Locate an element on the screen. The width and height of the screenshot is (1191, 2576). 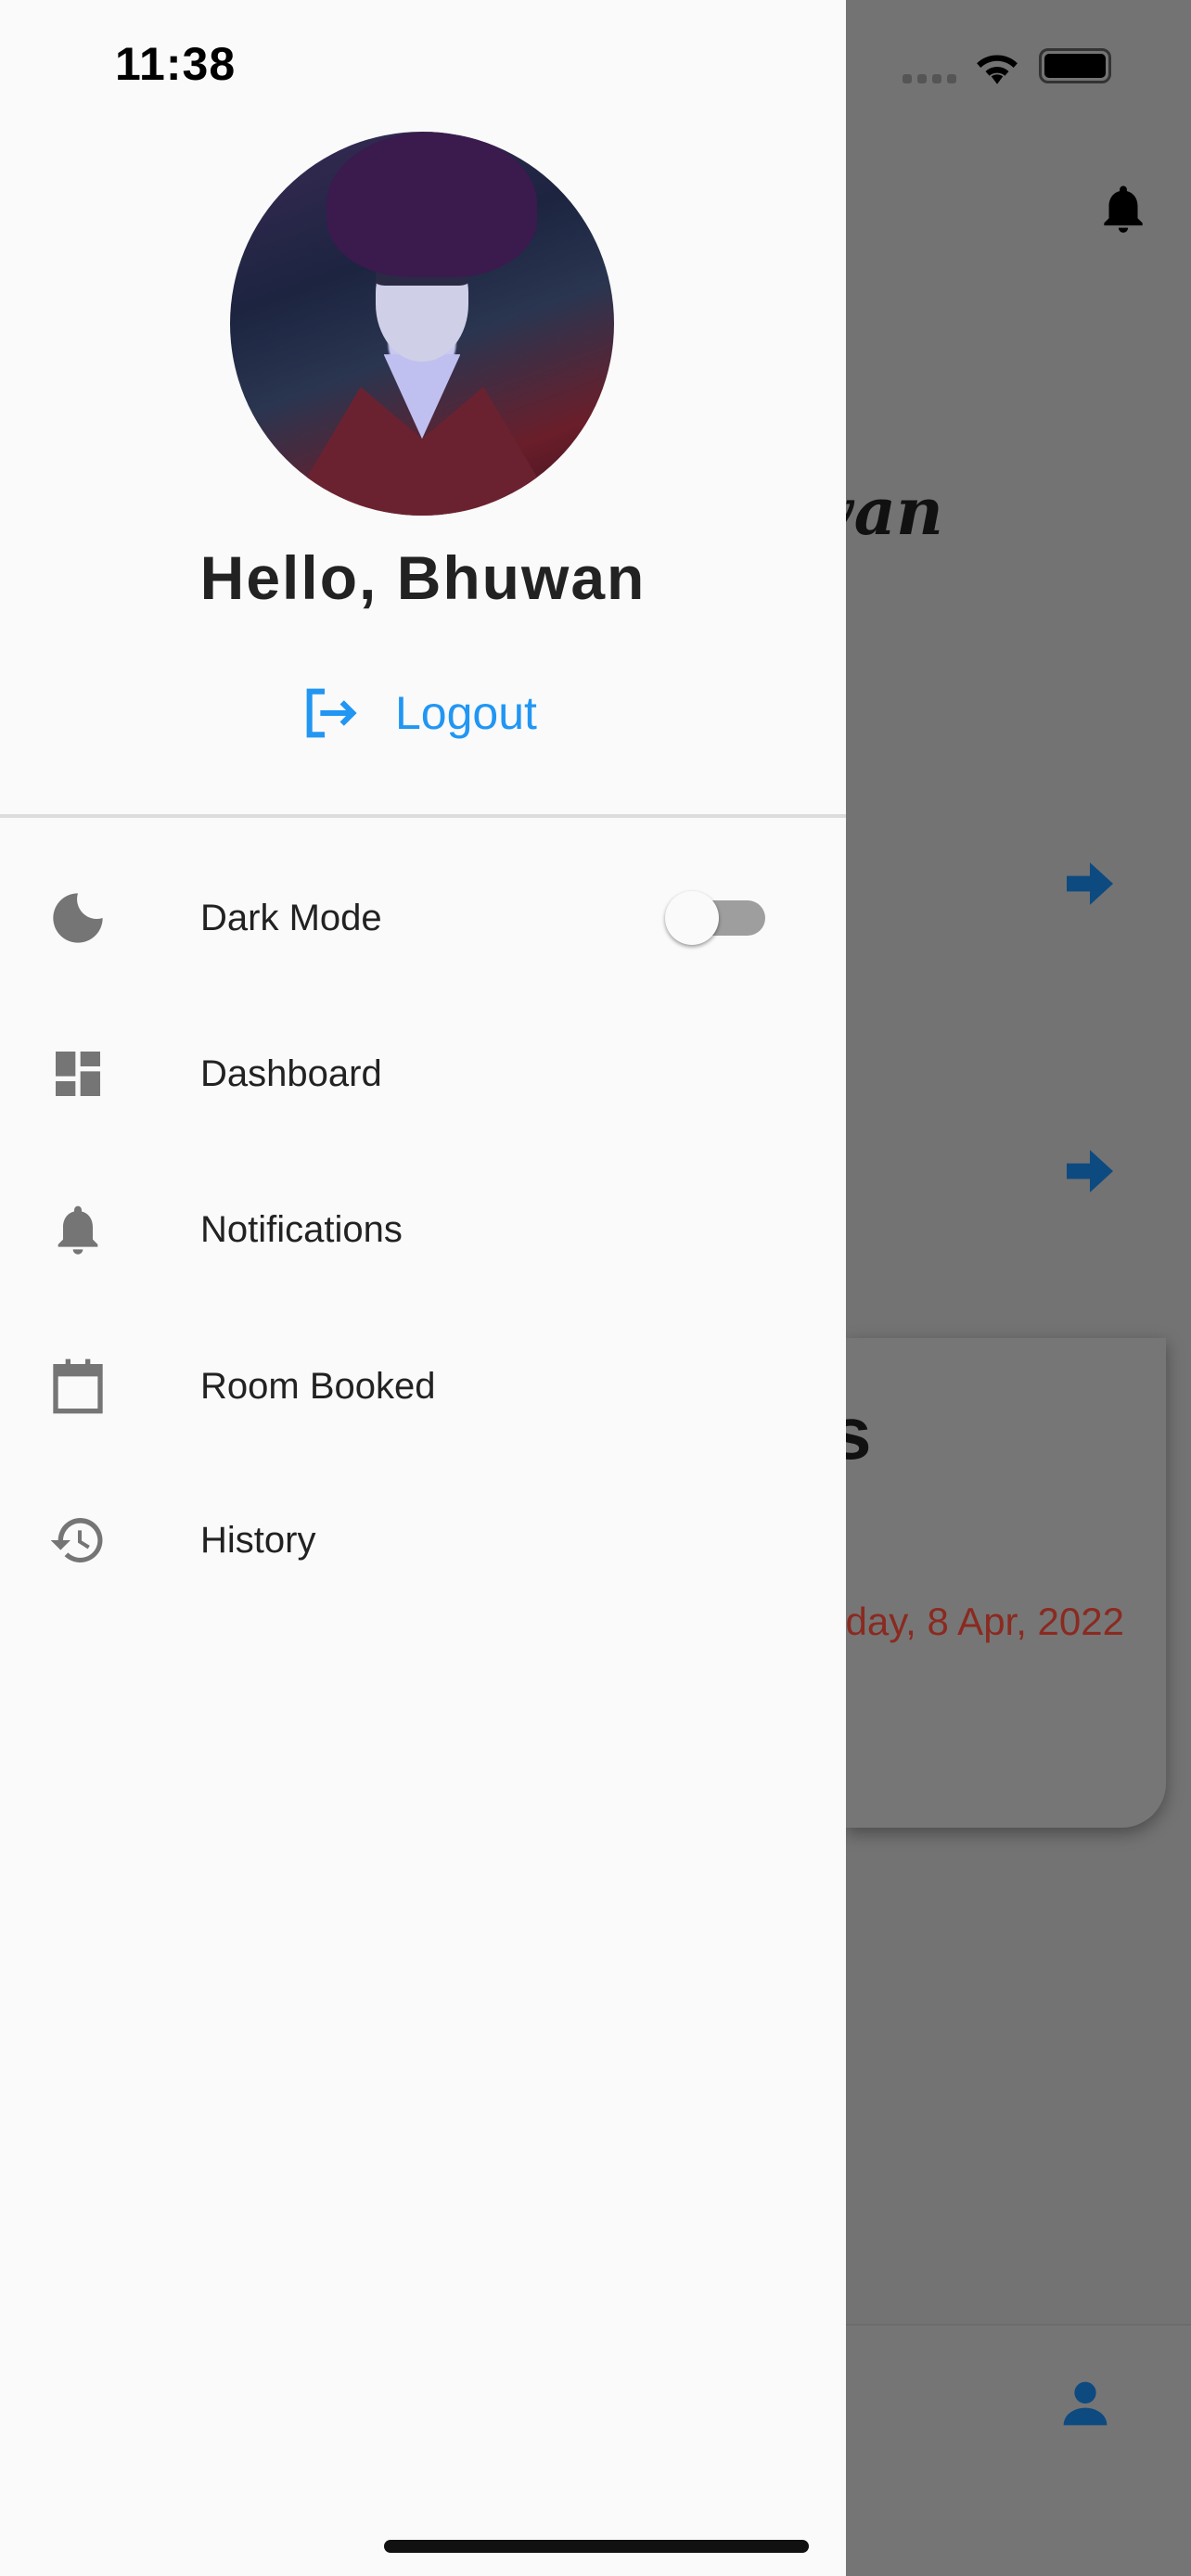
menu-item-dark-mode: Dark Mode is located at coordinates (423, 918).